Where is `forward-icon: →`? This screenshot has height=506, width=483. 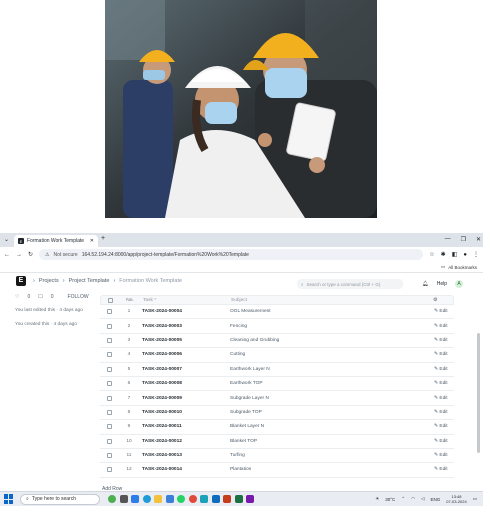
forward-icon: → is located at coordinates (19, 255).